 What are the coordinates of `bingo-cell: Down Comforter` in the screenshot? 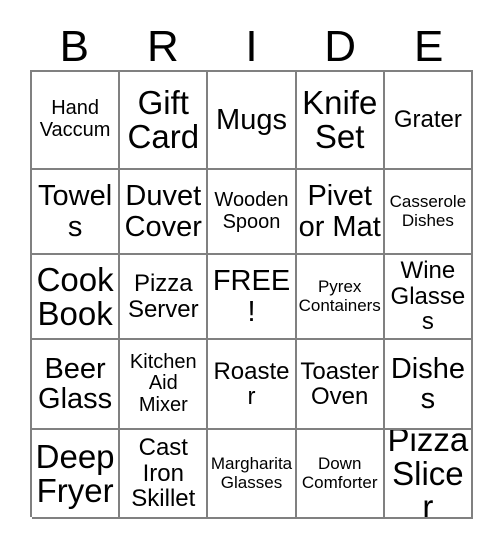 It's located at (340, 474).